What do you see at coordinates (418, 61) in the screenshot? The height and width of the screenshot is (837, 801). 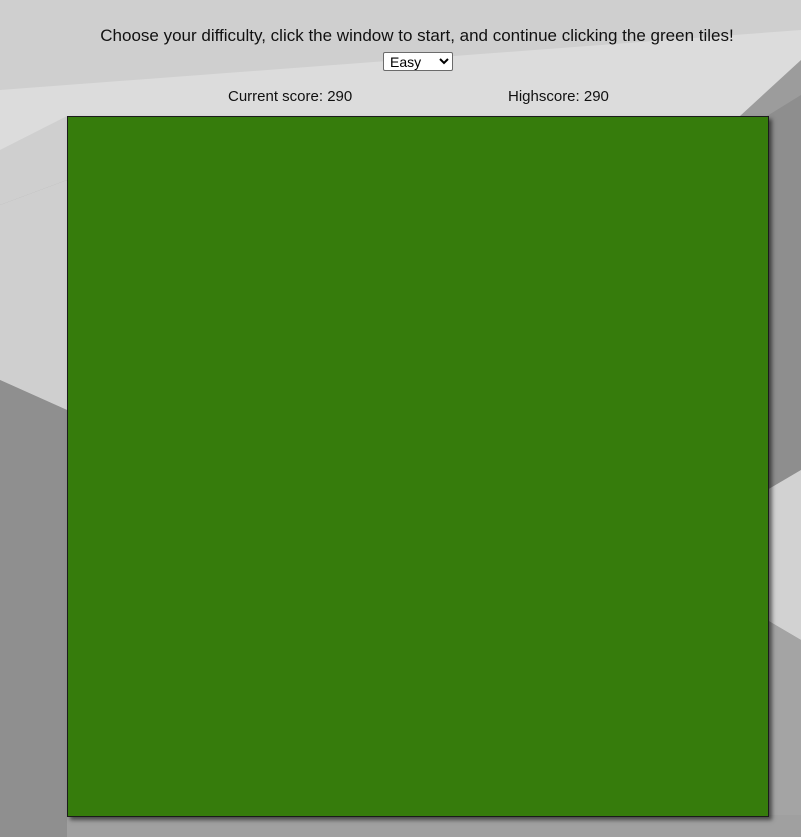 I see `difficulty-select: Easy` at bounding box center [418, 61].